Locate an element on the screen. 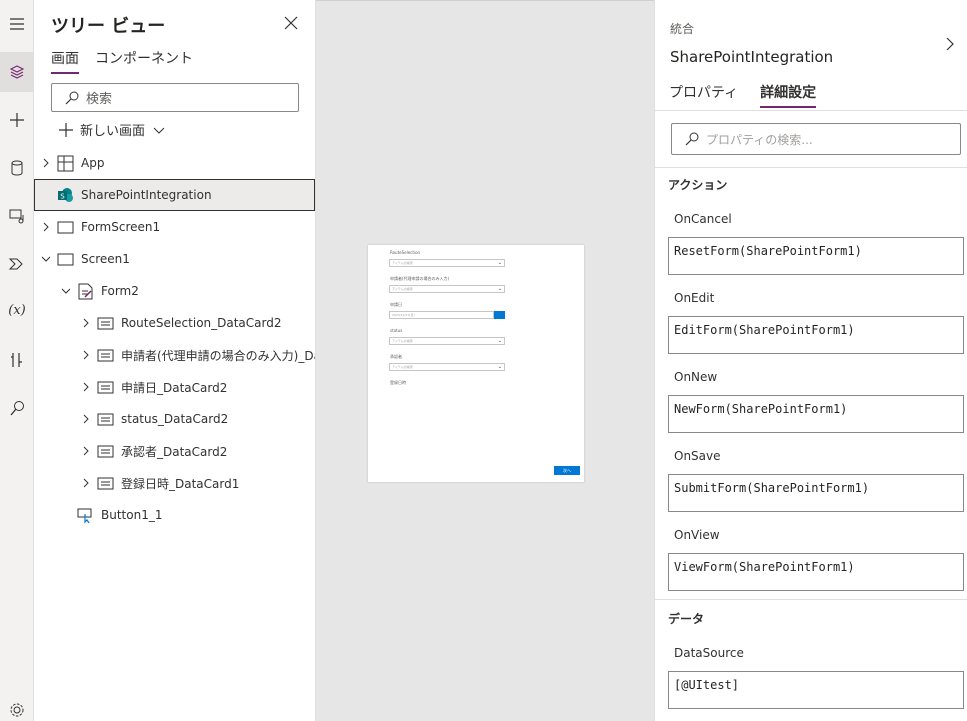 This screenshot has height=721, width=967. sharepoint-icon: S is located at coordinates (65, 194).